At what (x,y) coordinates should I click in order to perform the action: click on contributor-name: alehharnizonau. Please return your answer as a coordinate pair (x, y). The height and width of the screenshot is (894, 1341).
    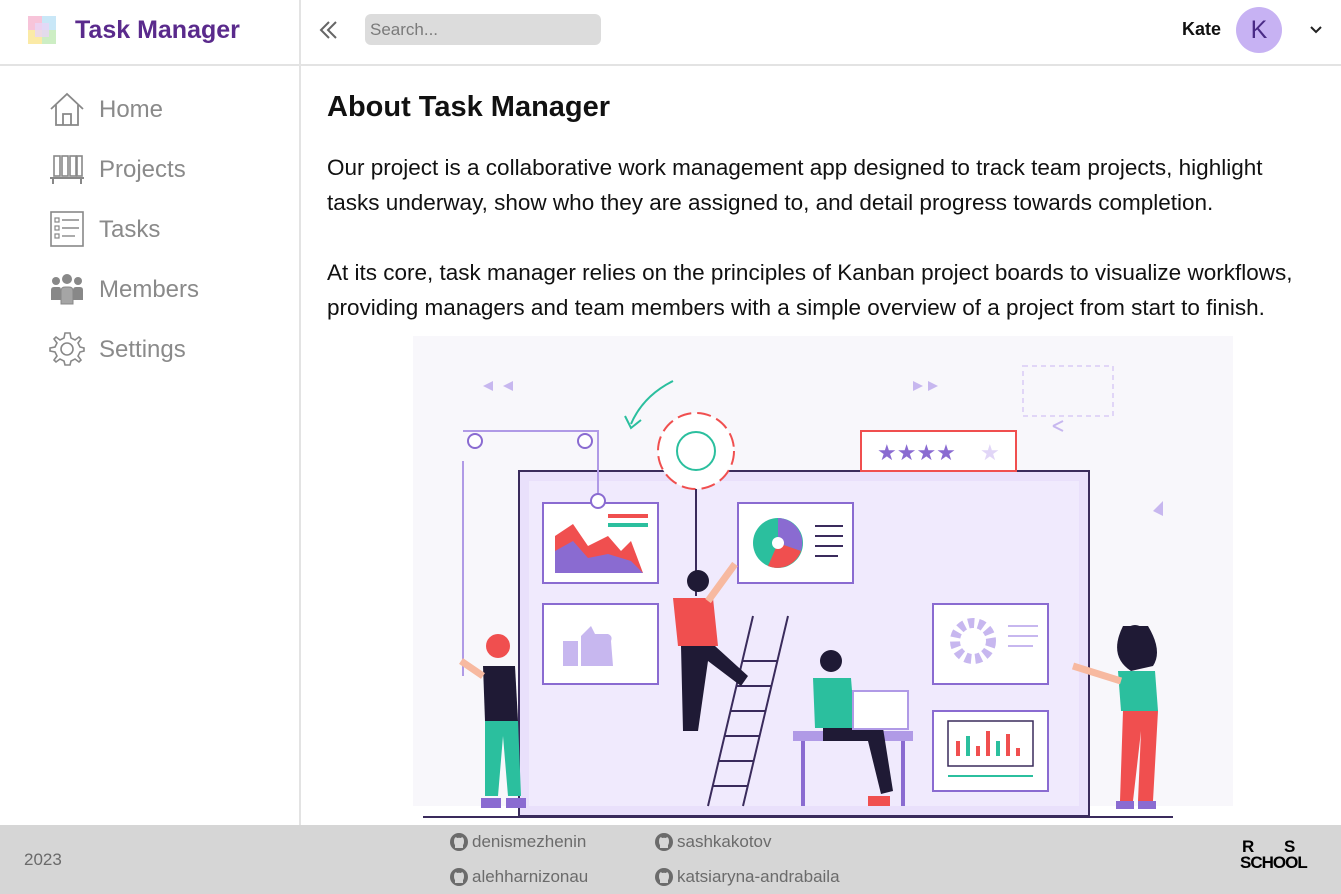
    Looking at the image, I should click on (530, 876).